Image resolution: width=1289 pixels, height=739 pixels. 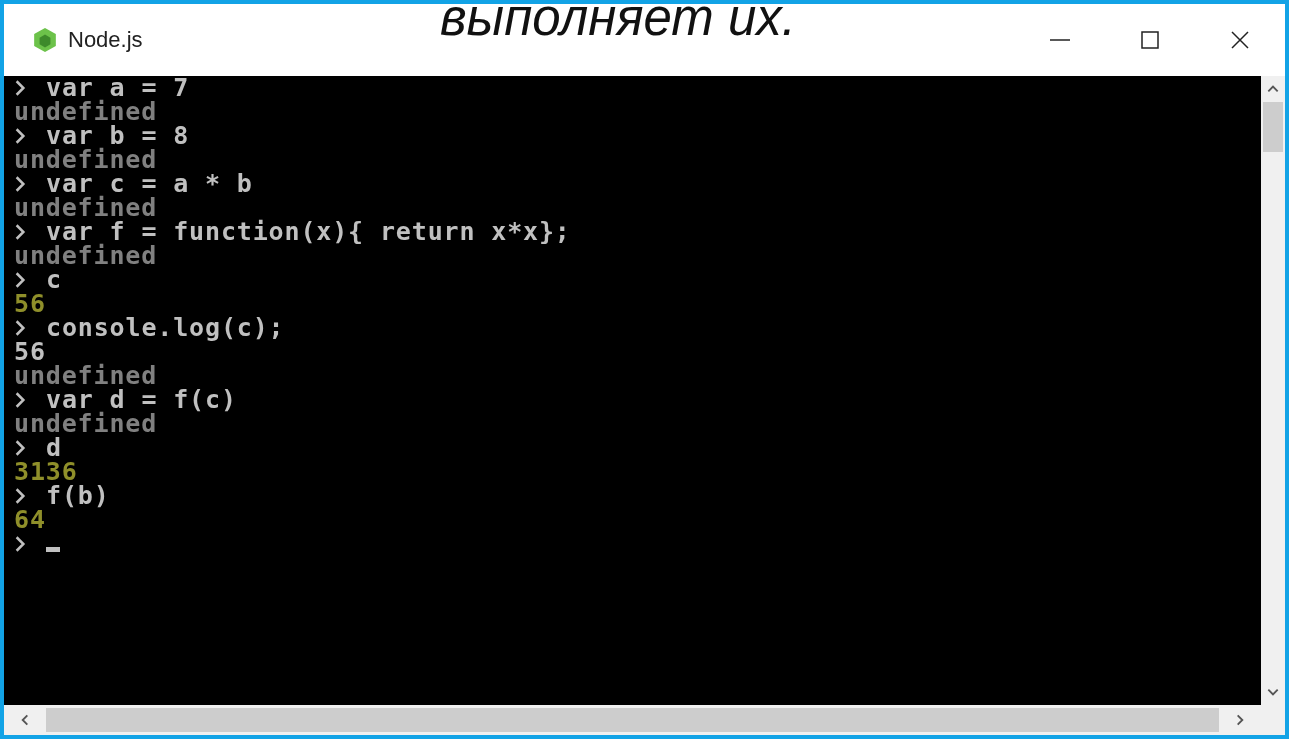 I want to click on command-text: var d = f(c), so click(x=141, y=400).